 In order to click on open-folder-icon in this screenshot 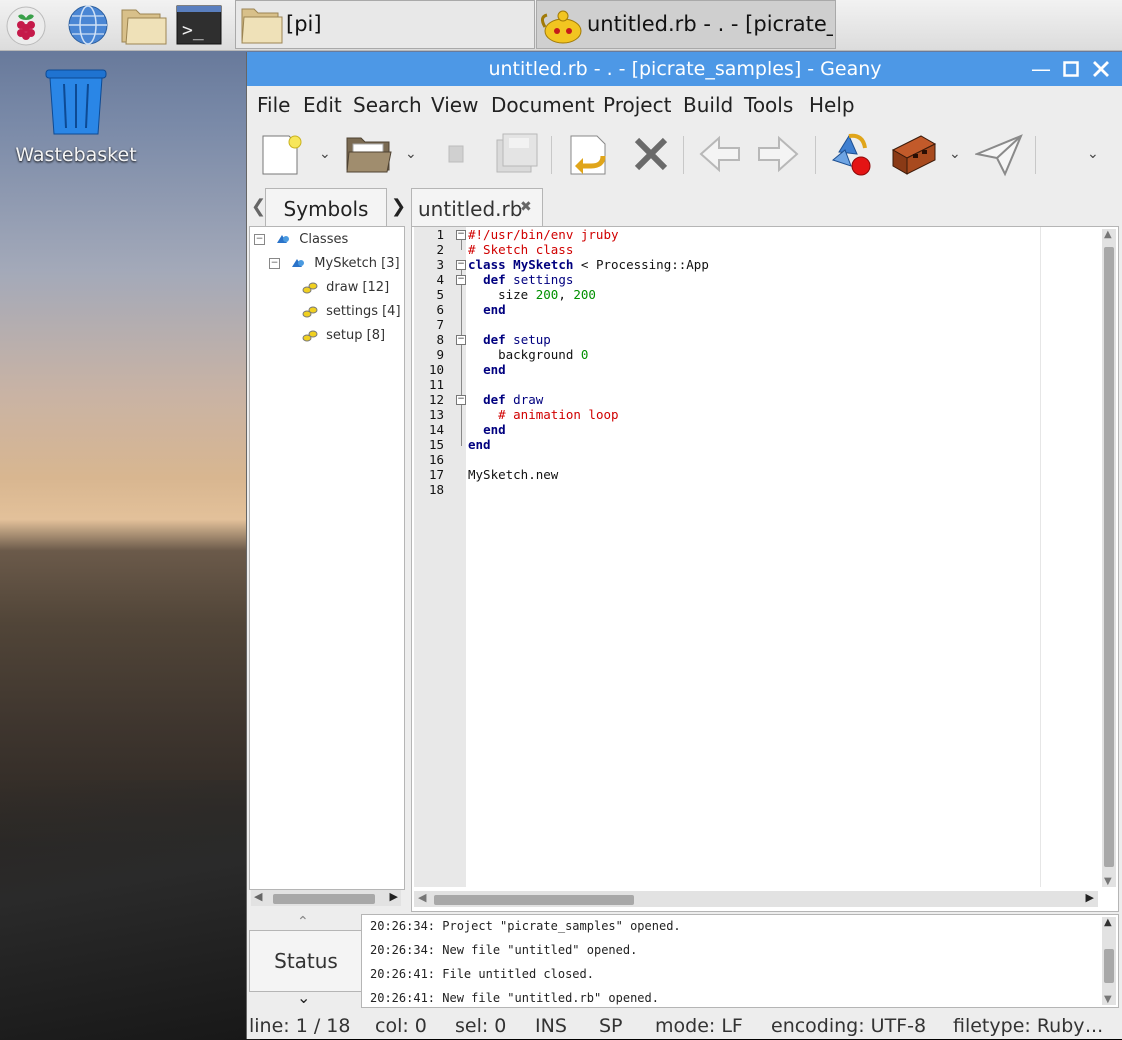, I will do `click(369, 155)`.